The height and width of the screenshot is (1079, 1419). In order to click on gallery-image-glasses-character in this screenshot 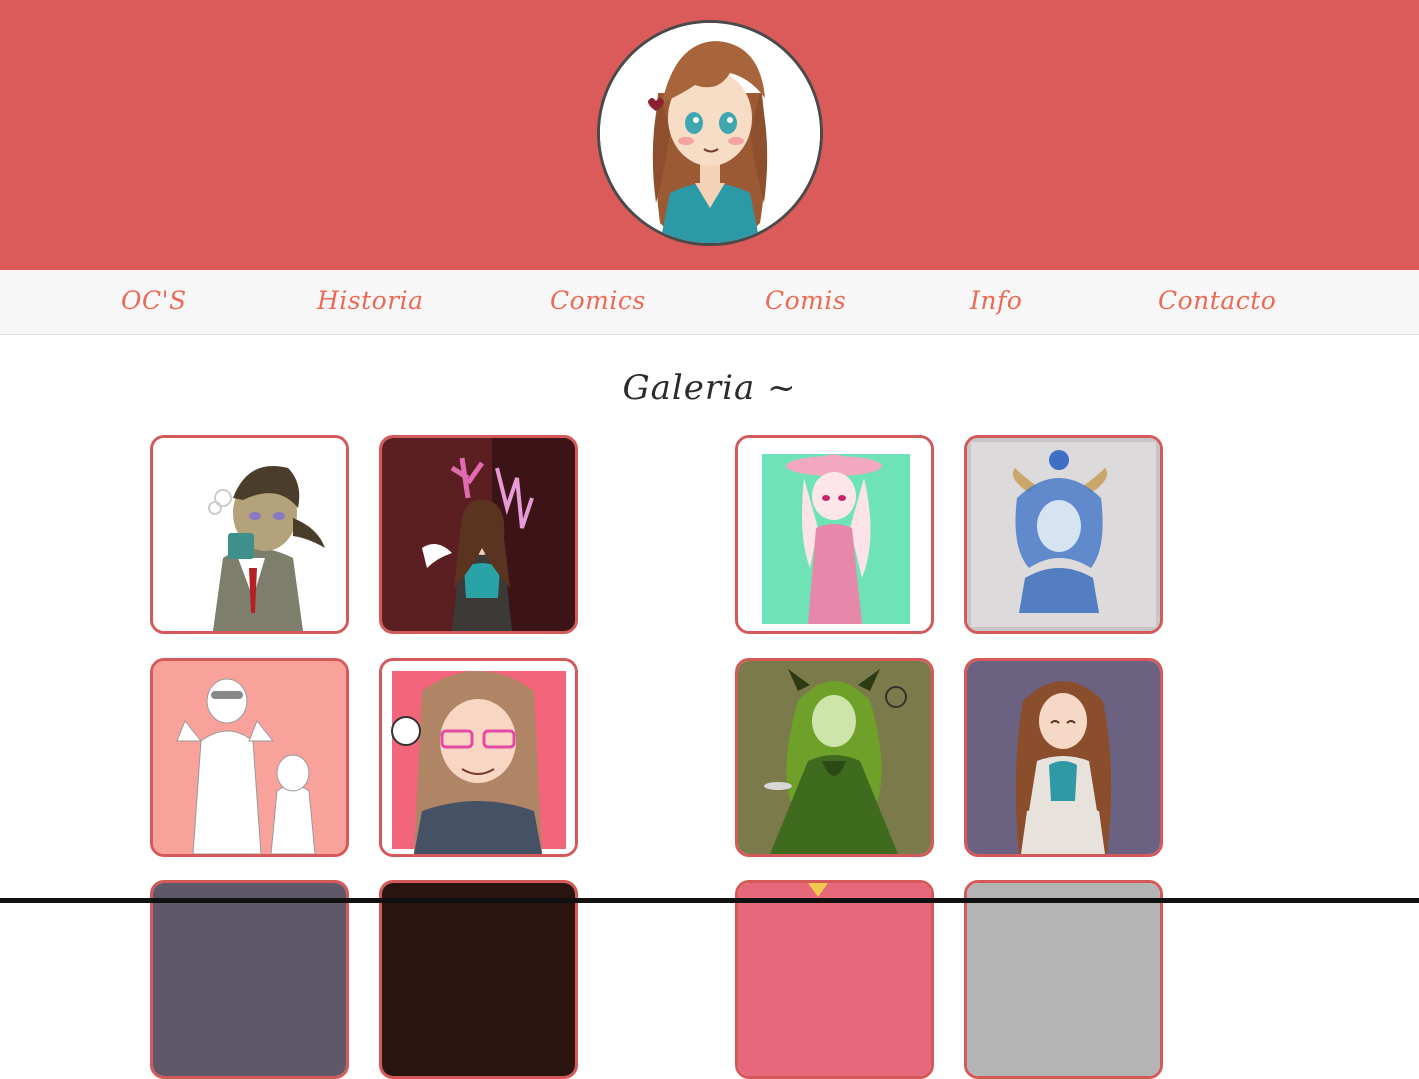, I will do `click(478, 757)`.